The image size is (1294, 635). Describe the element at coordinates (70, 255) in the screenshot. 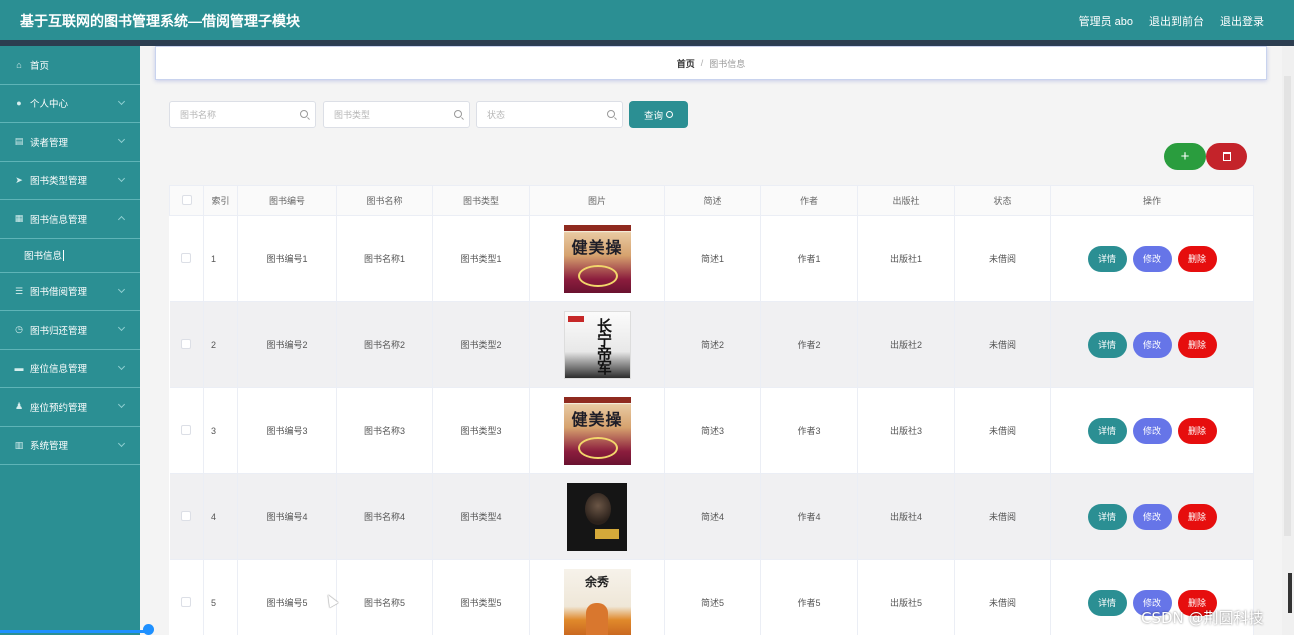

I see `sidebar-subitem-book-info: 图书信息` at that location.